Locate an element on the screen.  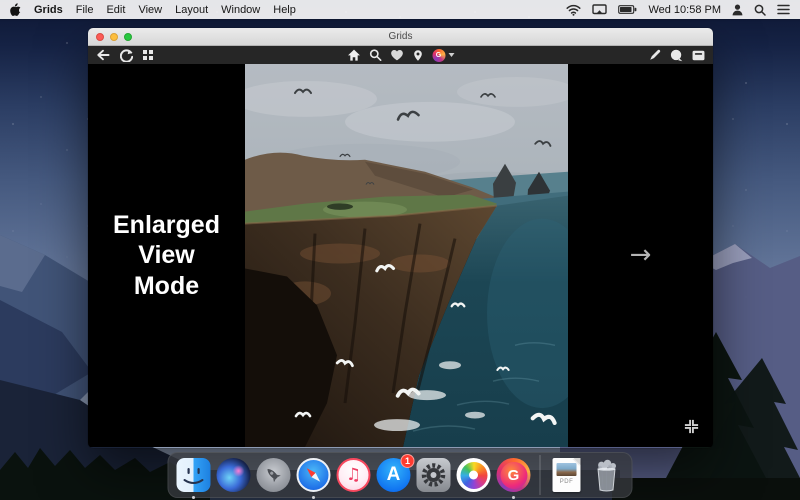
traffic-lights is located at coordinates (114, 37).